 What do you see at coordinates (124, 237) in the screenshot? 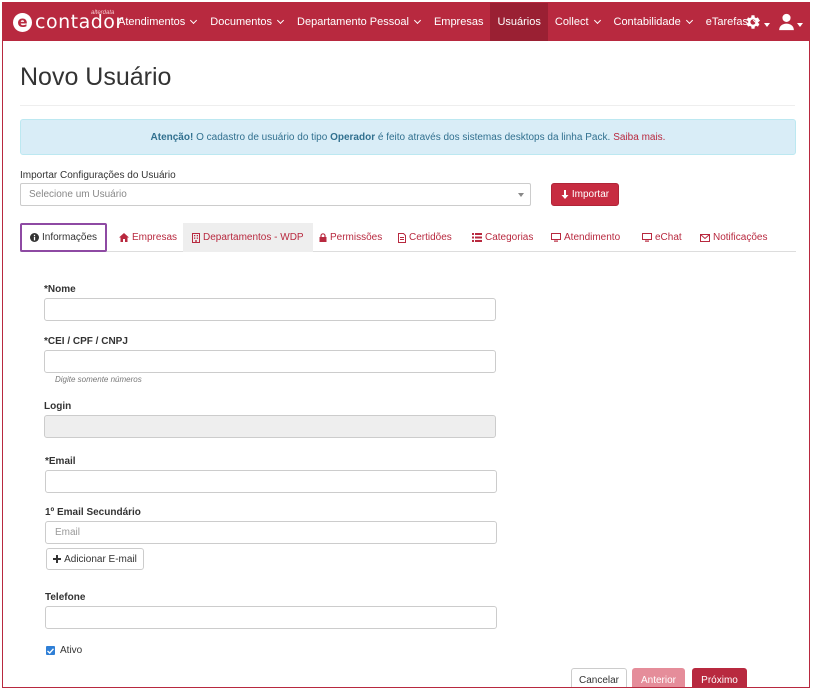
I see `home-icon` at bounding box center [124, 237].